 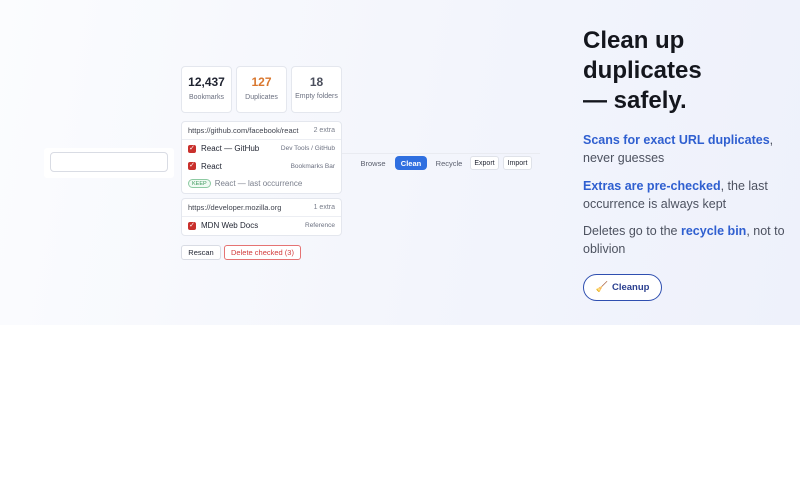 I want to click on rescan-button: Rescan, so click(x=201, y=252).